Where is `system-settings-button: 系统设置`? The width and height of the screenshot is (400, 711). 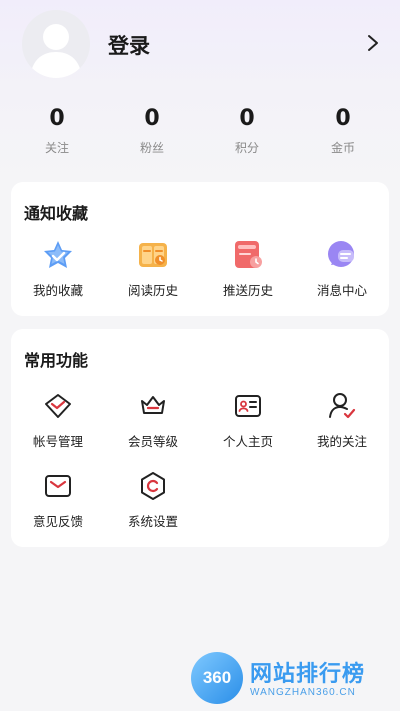
system-settings-button: 系统设置 is located at coordinates (153, 499).